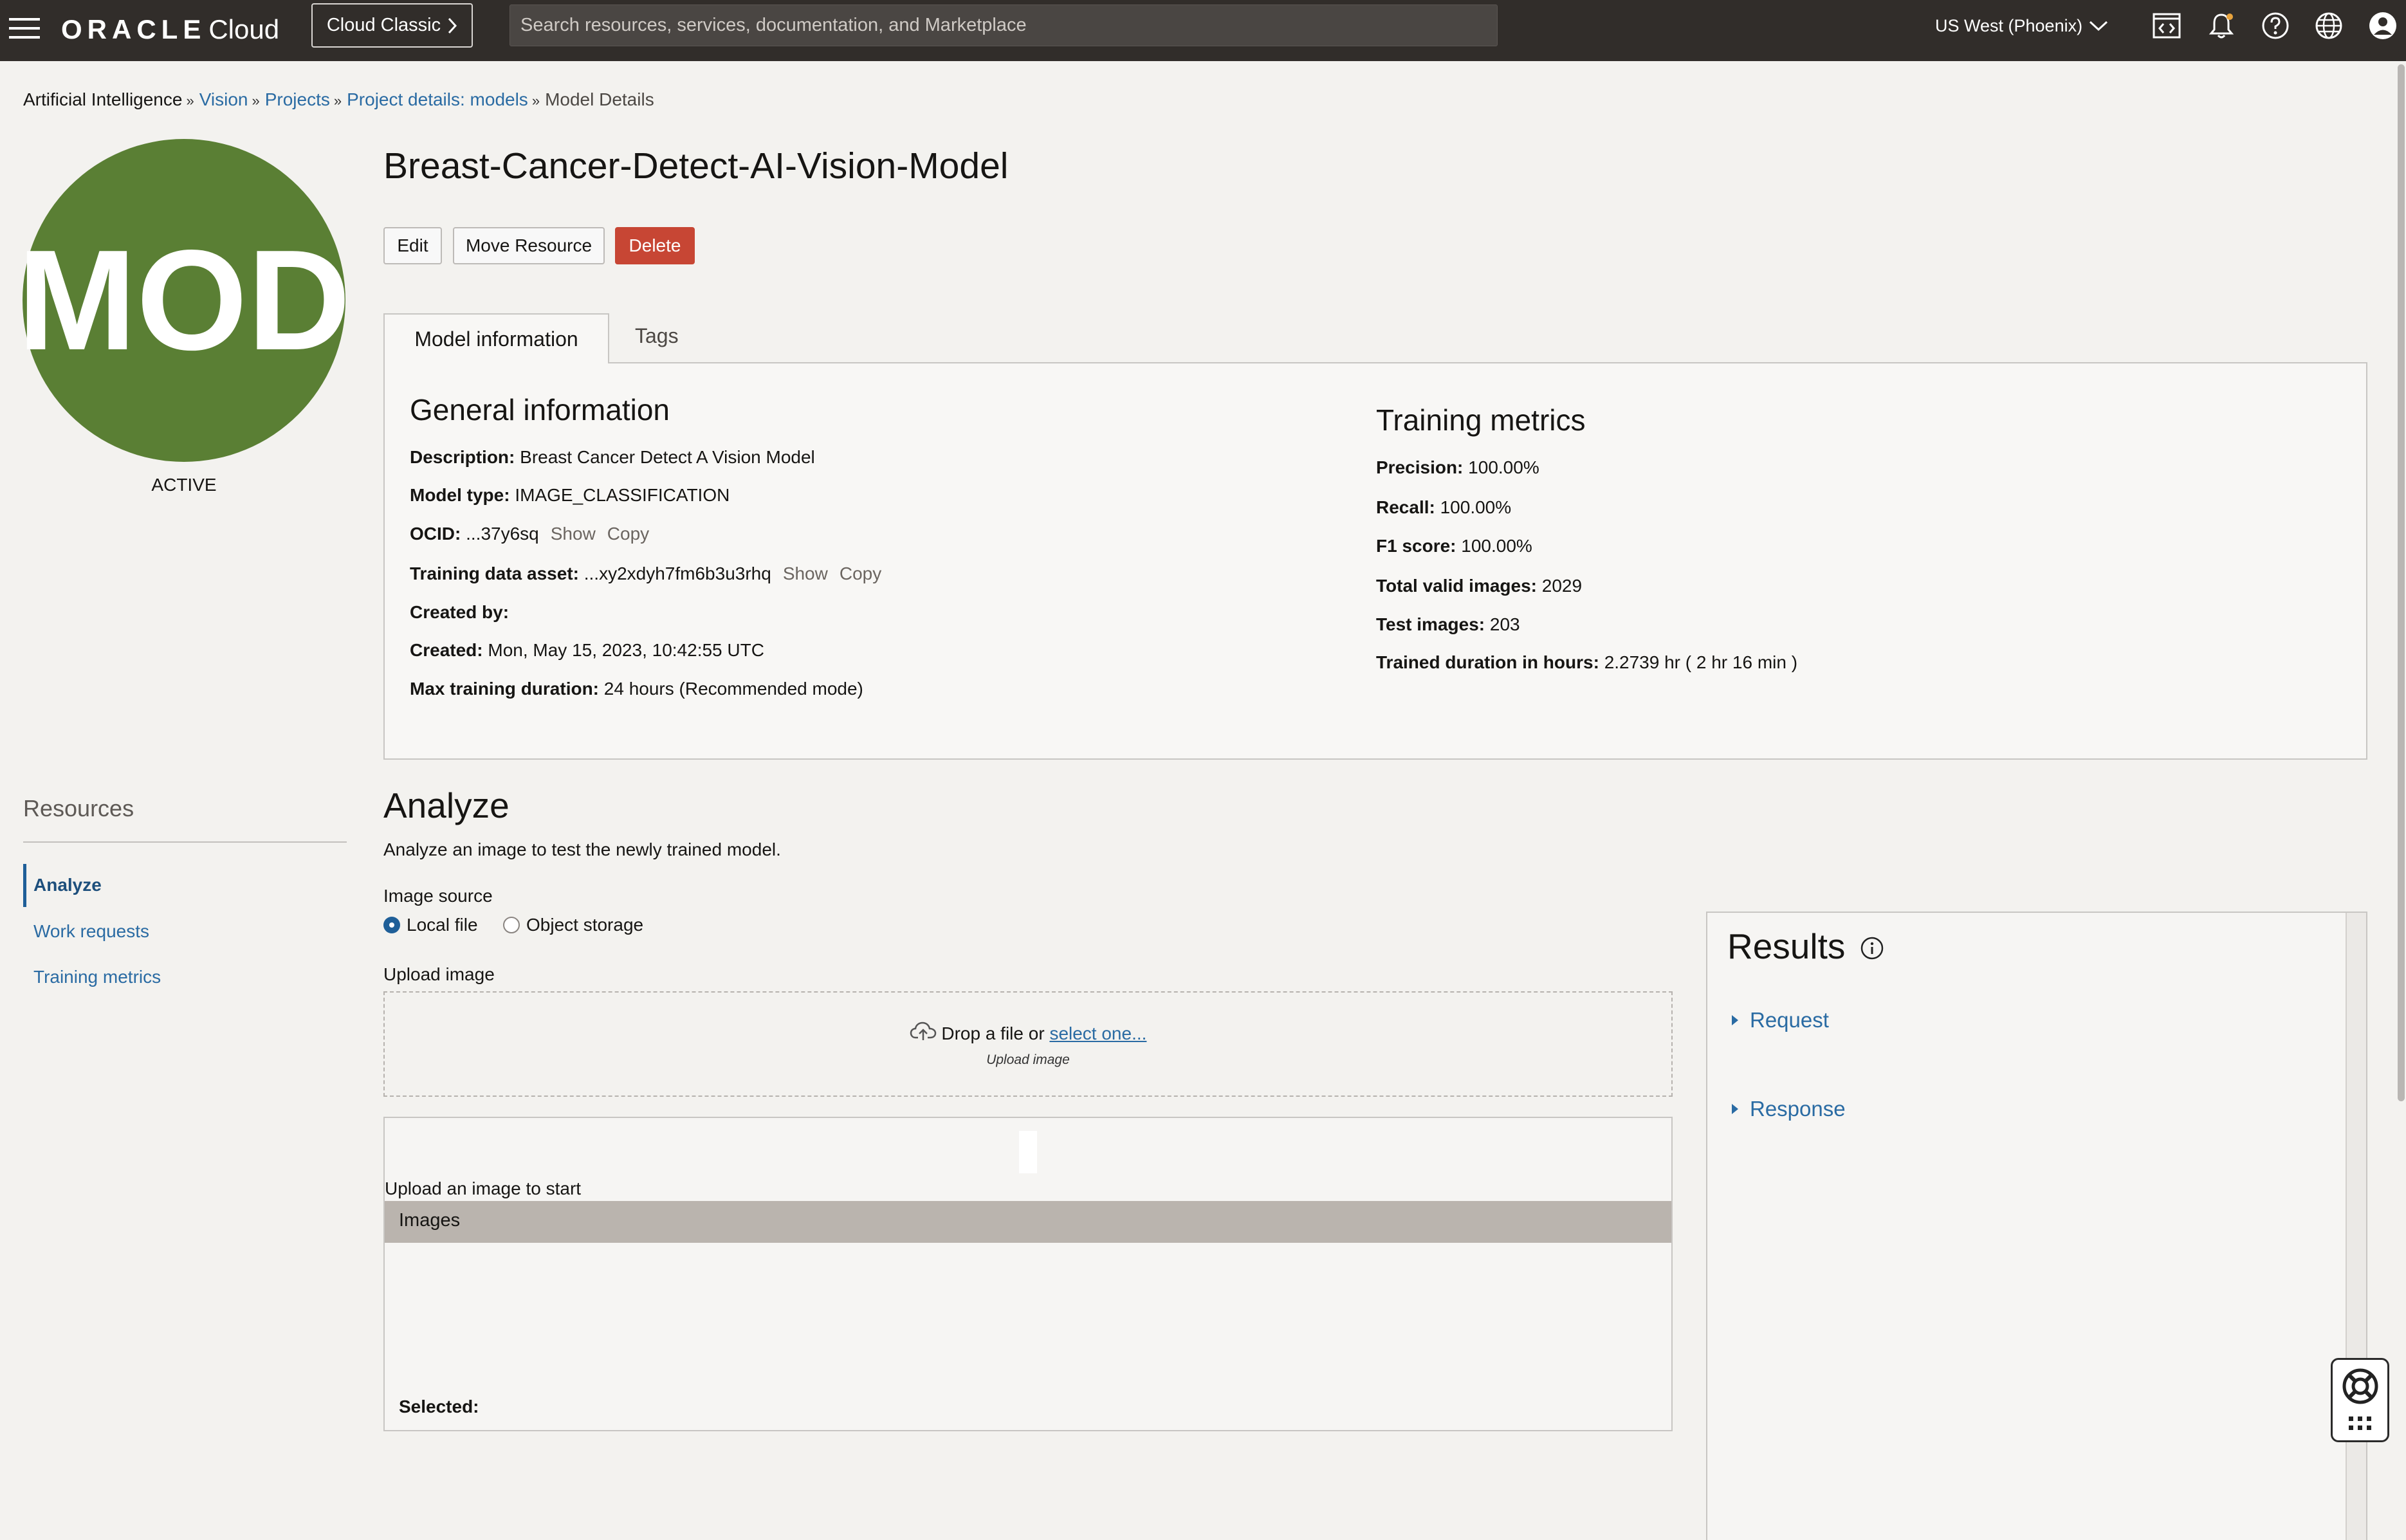  What do you see at coordinates (97, 977) in the screenshot?
I see `sidebar-item-training-metrics: Training metrics` at bounding box center [97, 977].